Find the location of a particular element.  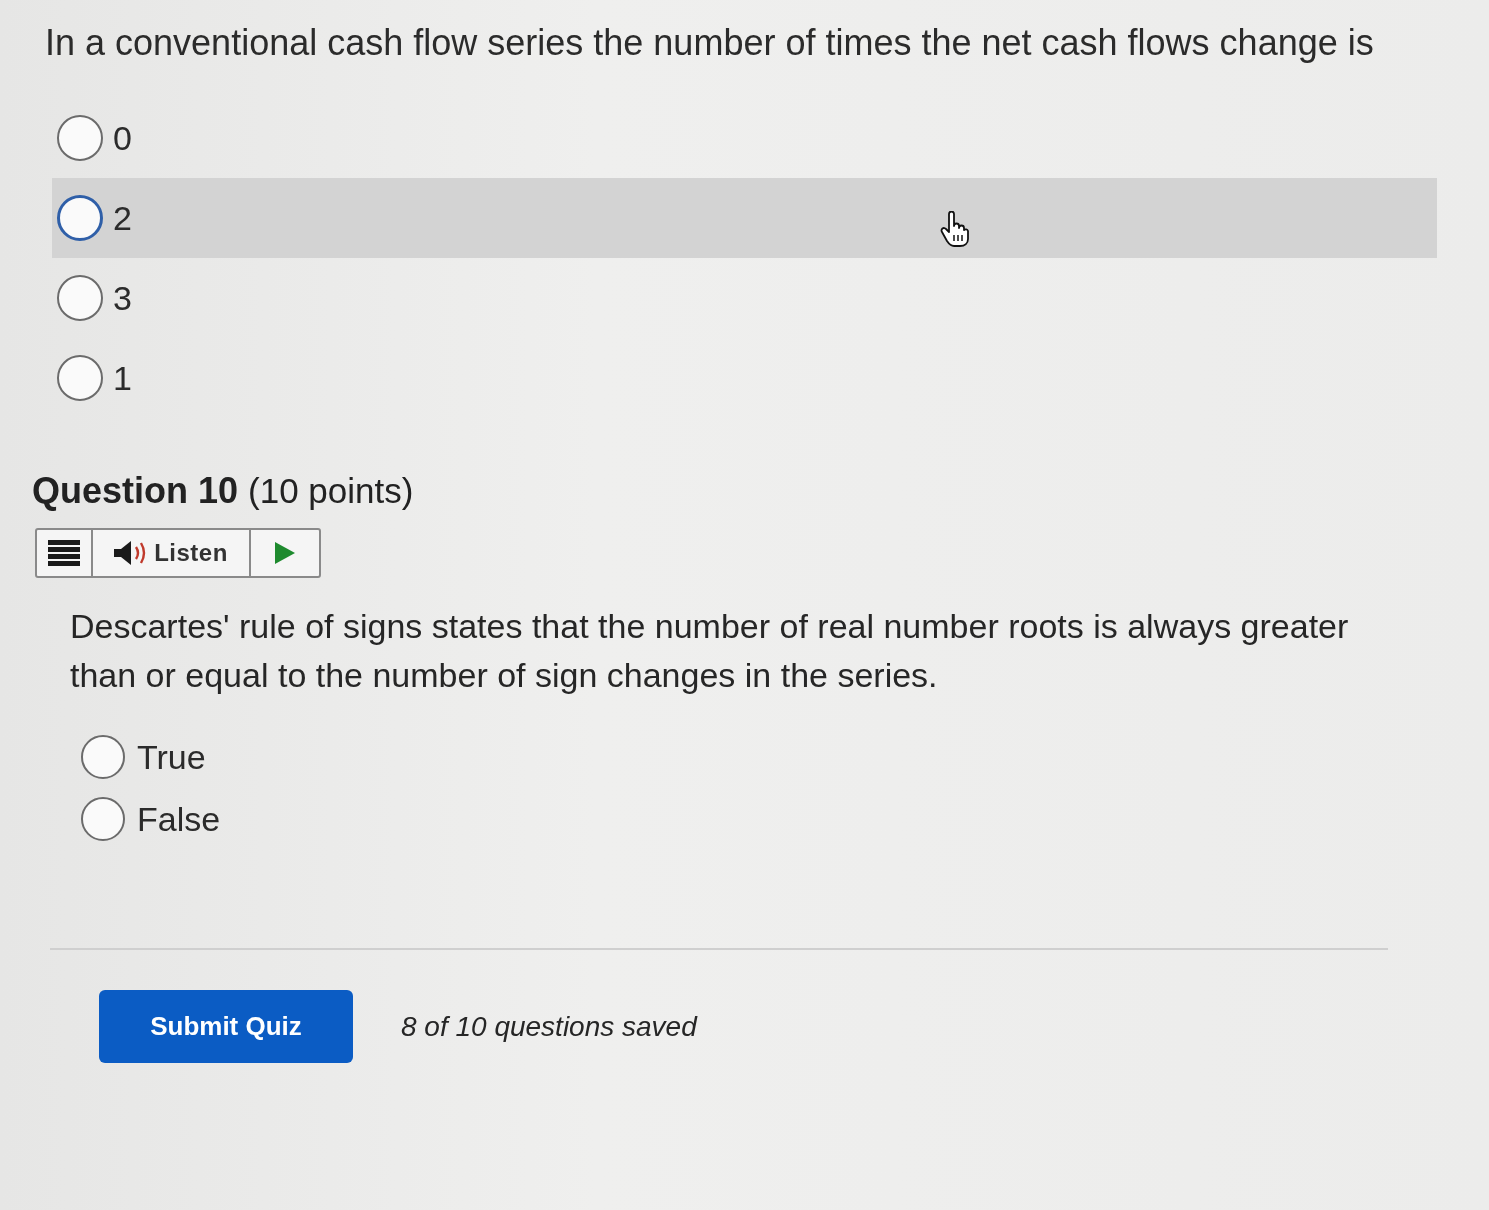

answer-option-row: 1 is located at coordinates (744, 378).